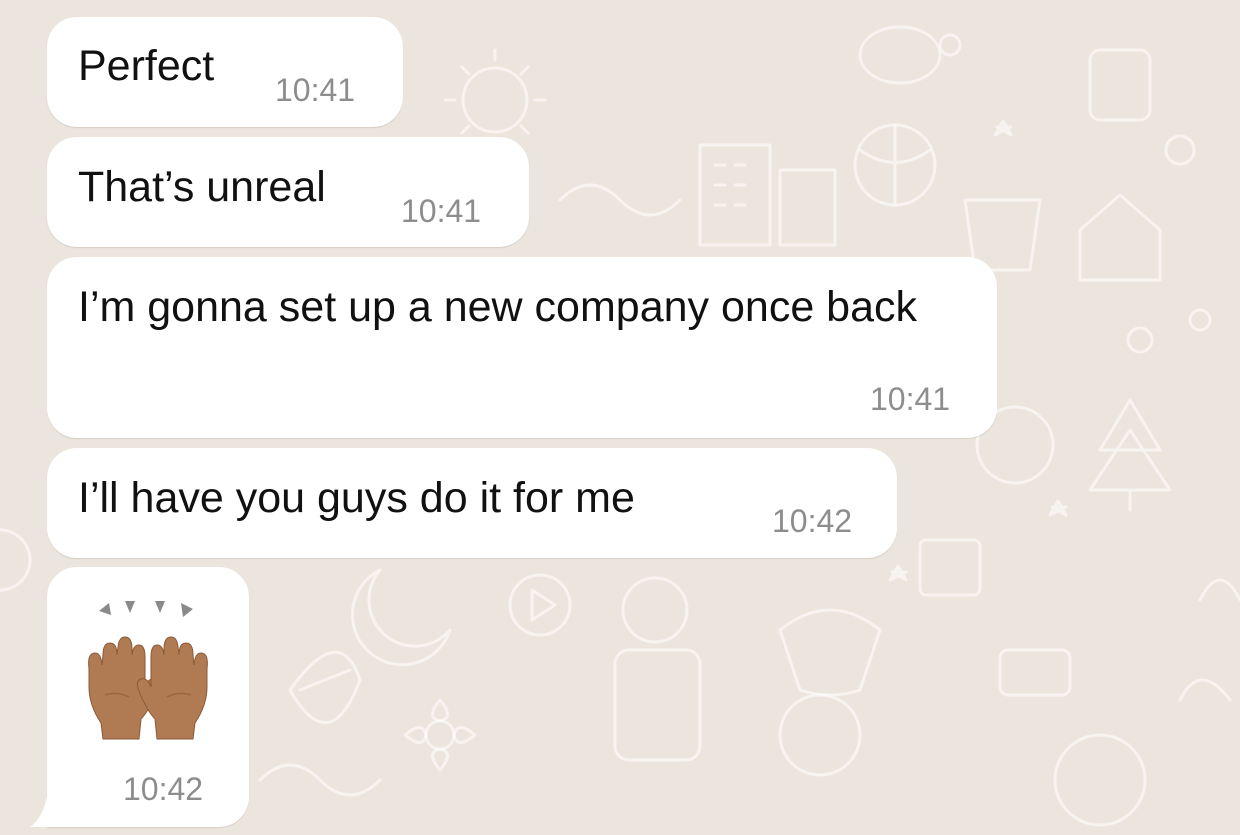 This screenshot has height=835, width=1240. I want to click on bubble-tail, so click(50, 812).